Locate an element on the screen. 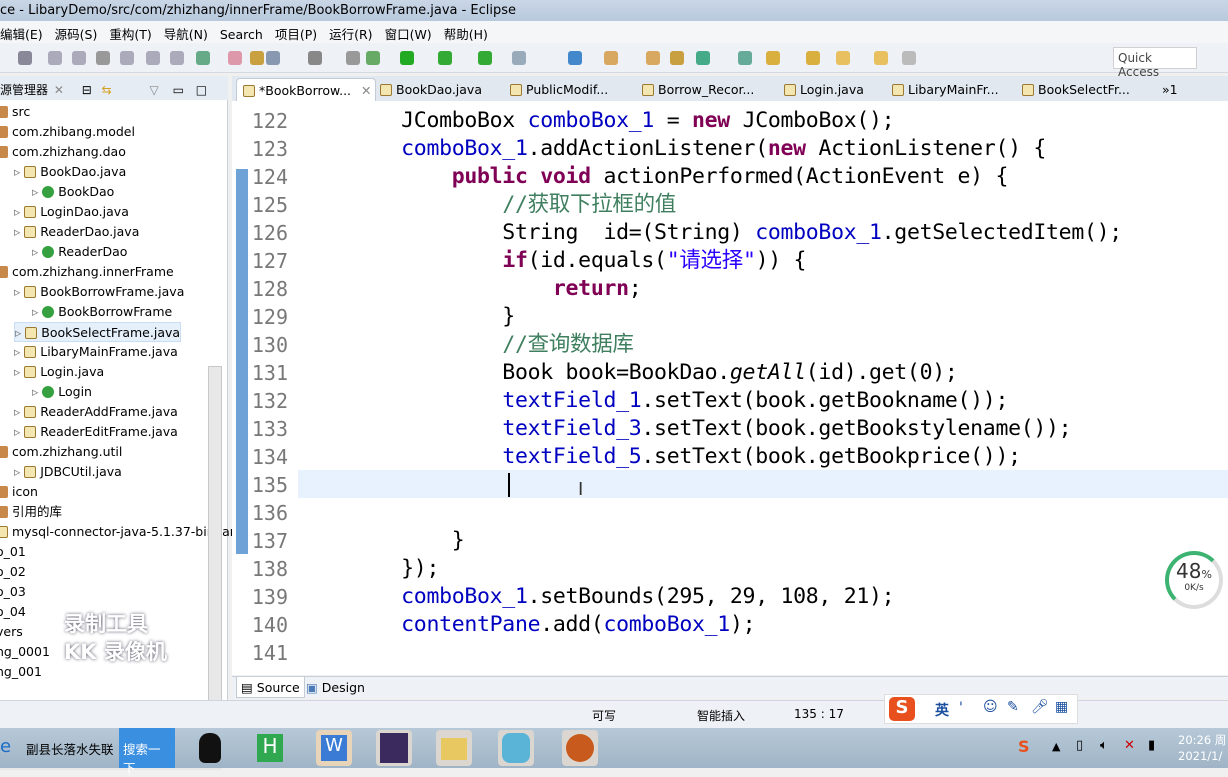 This screenshot has height=777, width=1228. tray-expand-icon: ▲ is located at coordinates (1056, 746).